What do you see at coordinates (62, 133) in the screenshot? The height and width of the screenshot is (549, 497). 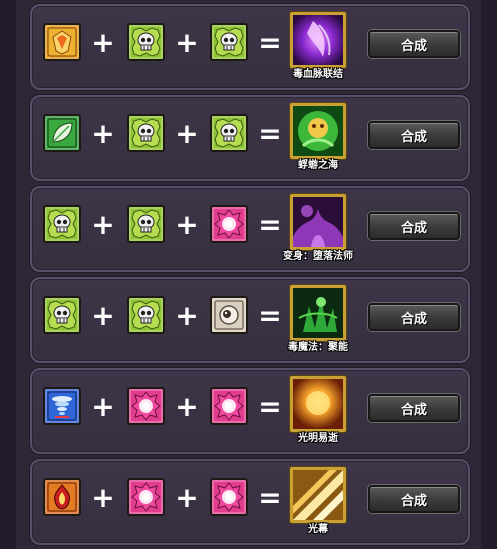 I see `leaf-rune-icon` at bounding box center [62, 133].